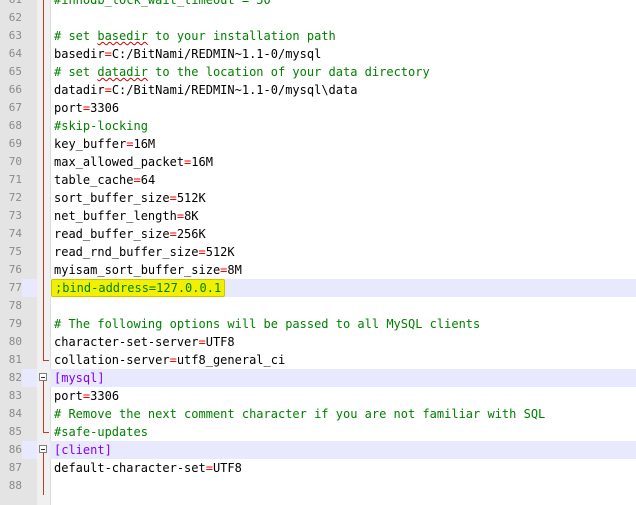 The width and height of the screenshot is (636, 505). What do you see at coordinates (11, 486) in the screenshot?
I see `line-number: 88` at bounding box center [11, 486].